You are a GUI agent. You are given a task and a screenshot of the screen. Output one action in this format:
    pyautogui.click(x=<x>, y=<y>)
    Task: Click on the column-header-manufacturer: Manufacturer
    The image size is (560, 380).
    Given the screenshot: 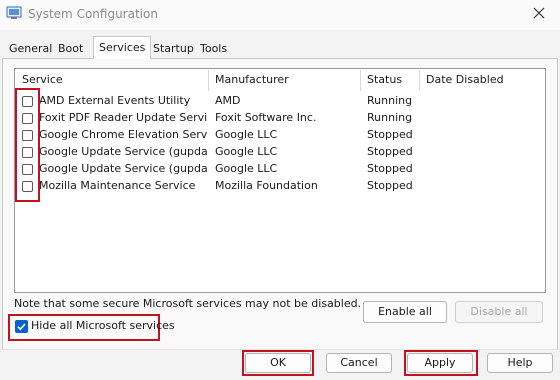 What is the action you would take?
    pyautogui.click(x=252, y=80)
    